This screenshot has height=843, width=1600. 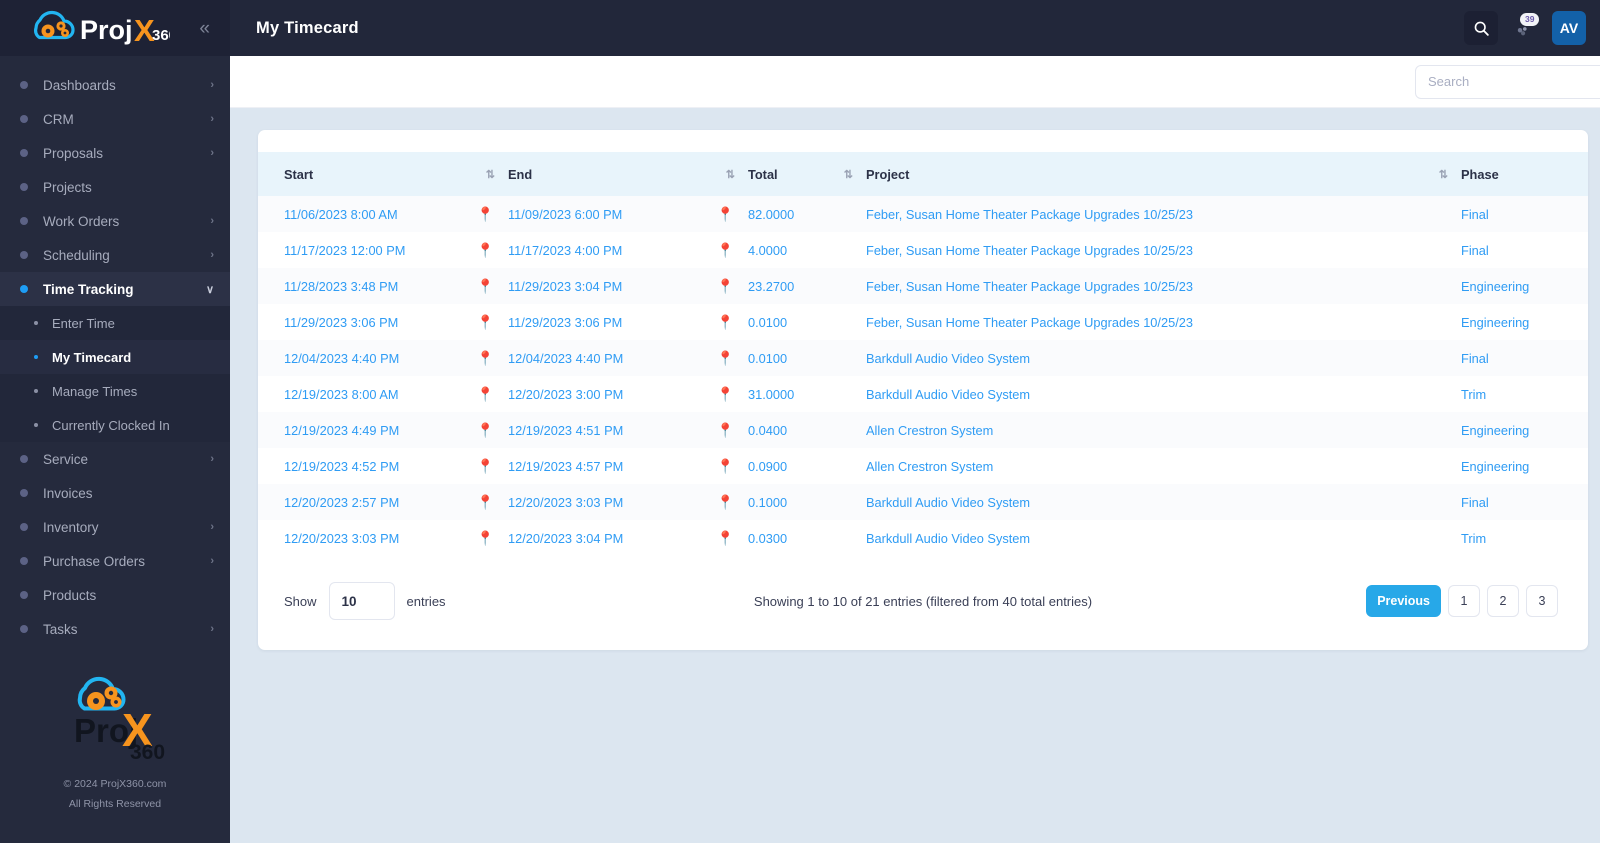 I want to click on end-link: 11/29/2023 3:06 PM, so click(x=565, y=322).